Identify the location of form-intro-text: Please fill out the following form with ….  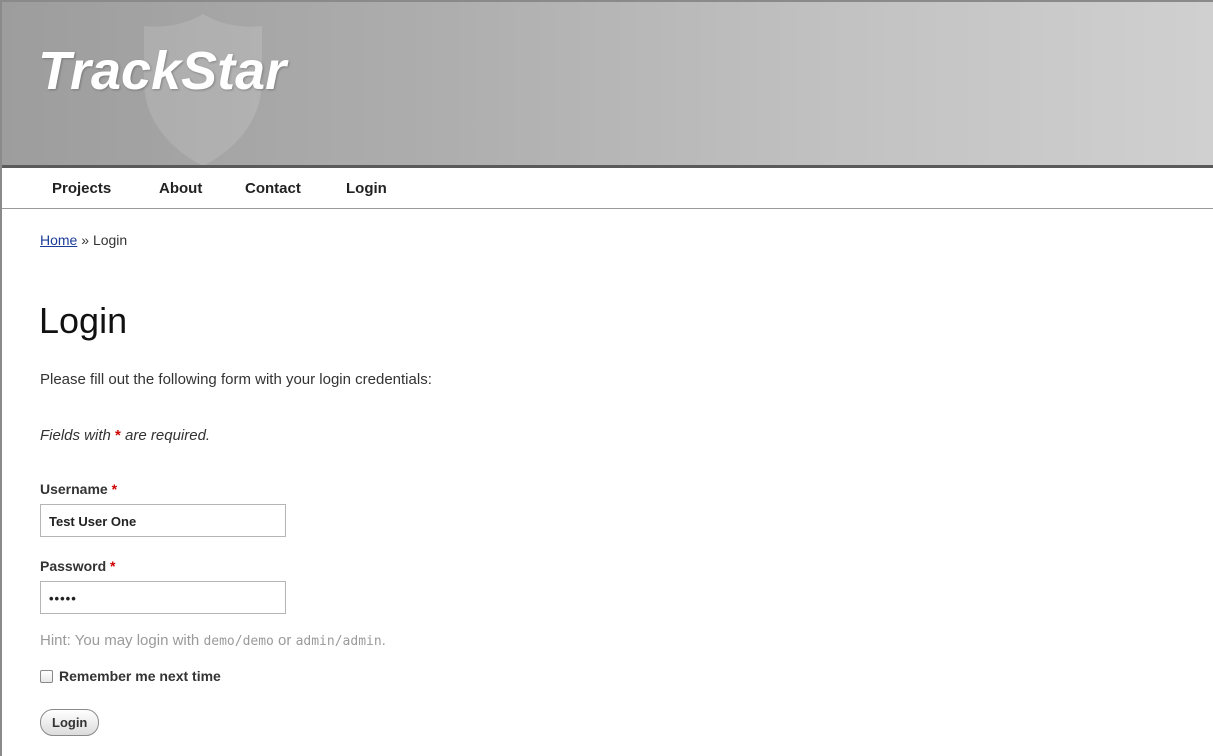
(236, 379).